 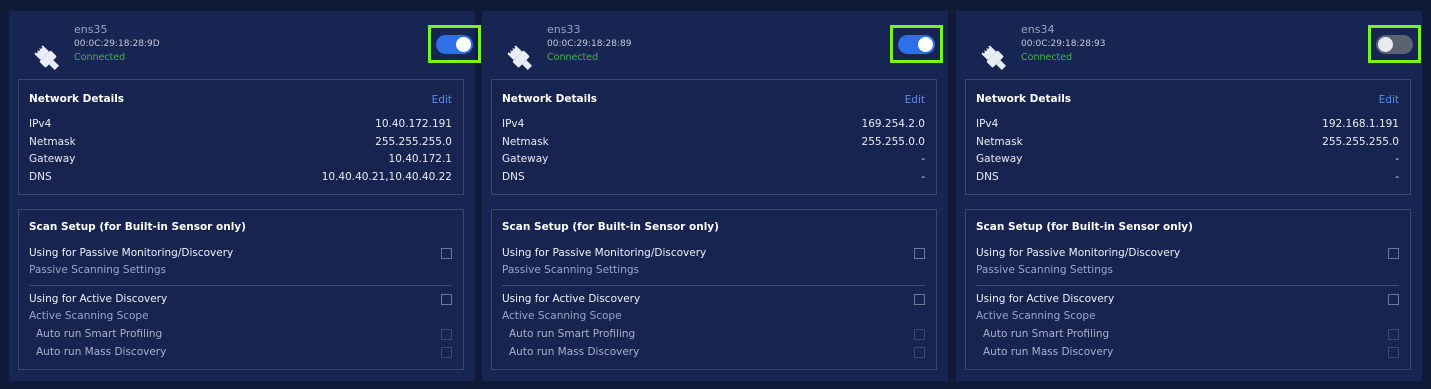 What do you see at coordinates (893, 142) in the screenshot?
I see `netmask-value: 255.255.0.0` at bounding box center [893, 142].